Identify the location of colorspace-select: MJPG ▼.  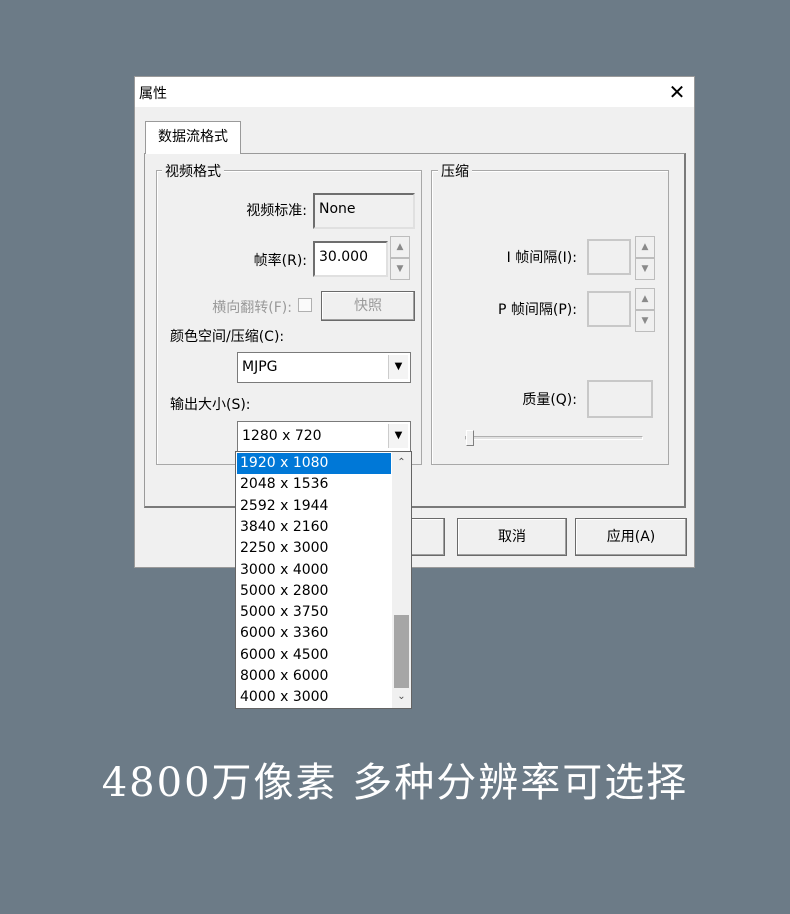
(324, 367).